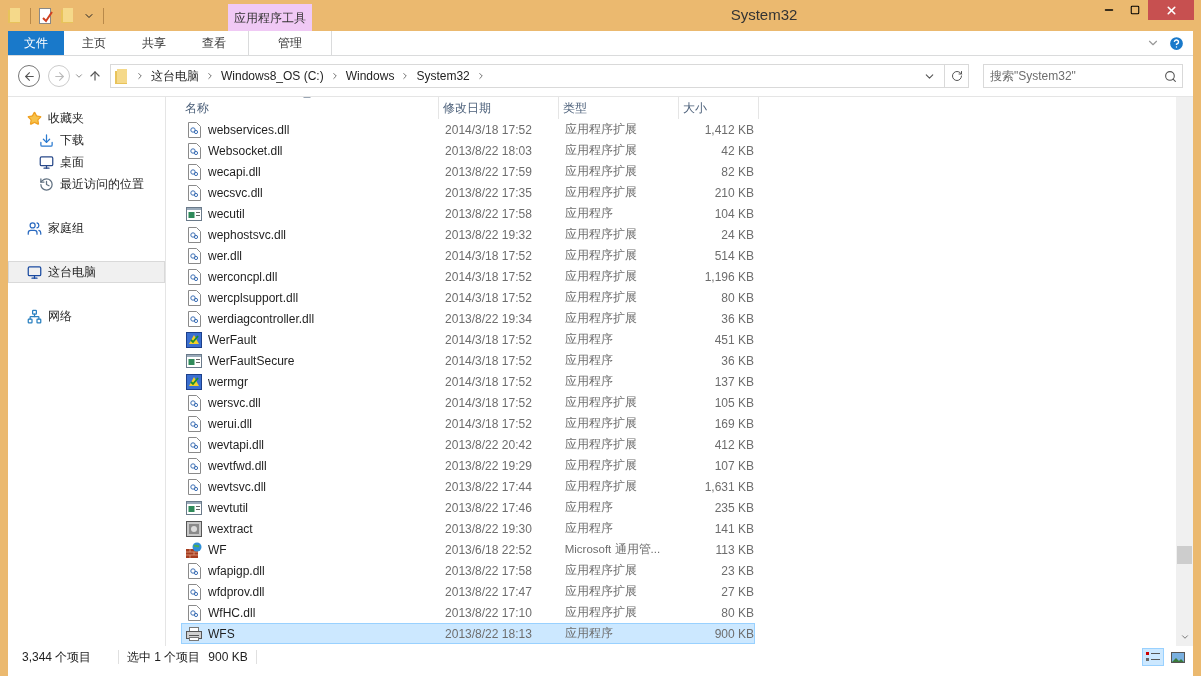 Image resolution: width=1201 pixels, height=676 pixels. I want to click on close-icon, so click(1171, 10).